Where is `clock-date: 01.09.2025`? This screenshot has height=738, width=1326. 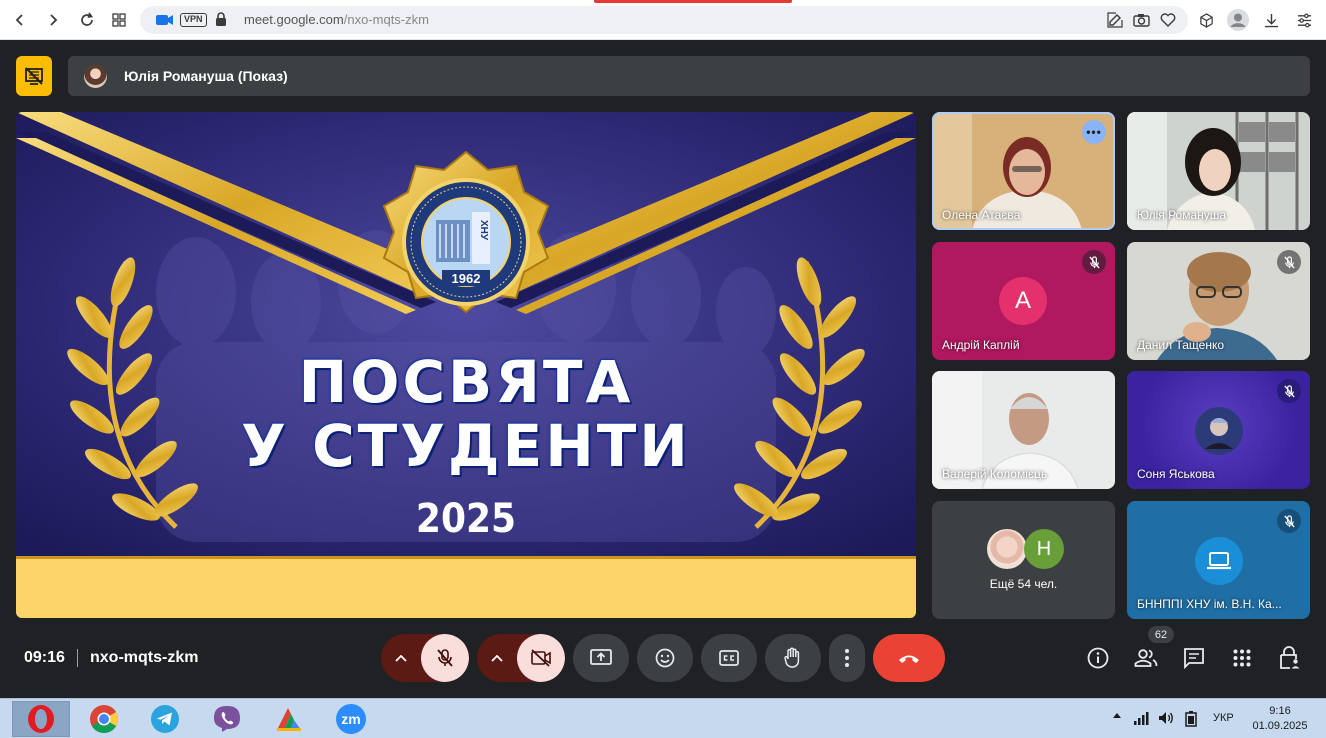 clock-date: 01.09.2025 is located at coordinates (1280, 726).